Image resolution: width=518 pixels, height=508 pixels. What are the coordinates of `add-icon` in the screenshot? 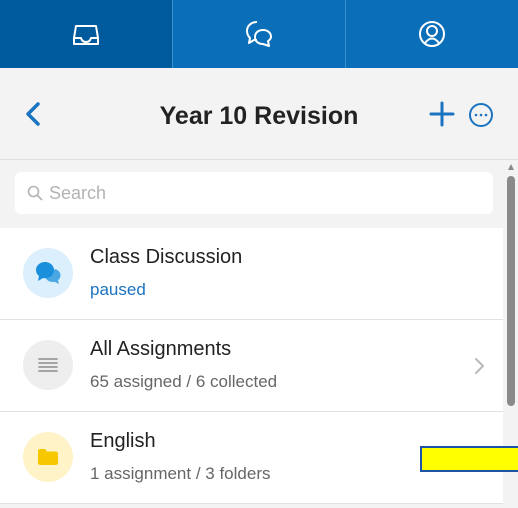 It's located at (442, 114).